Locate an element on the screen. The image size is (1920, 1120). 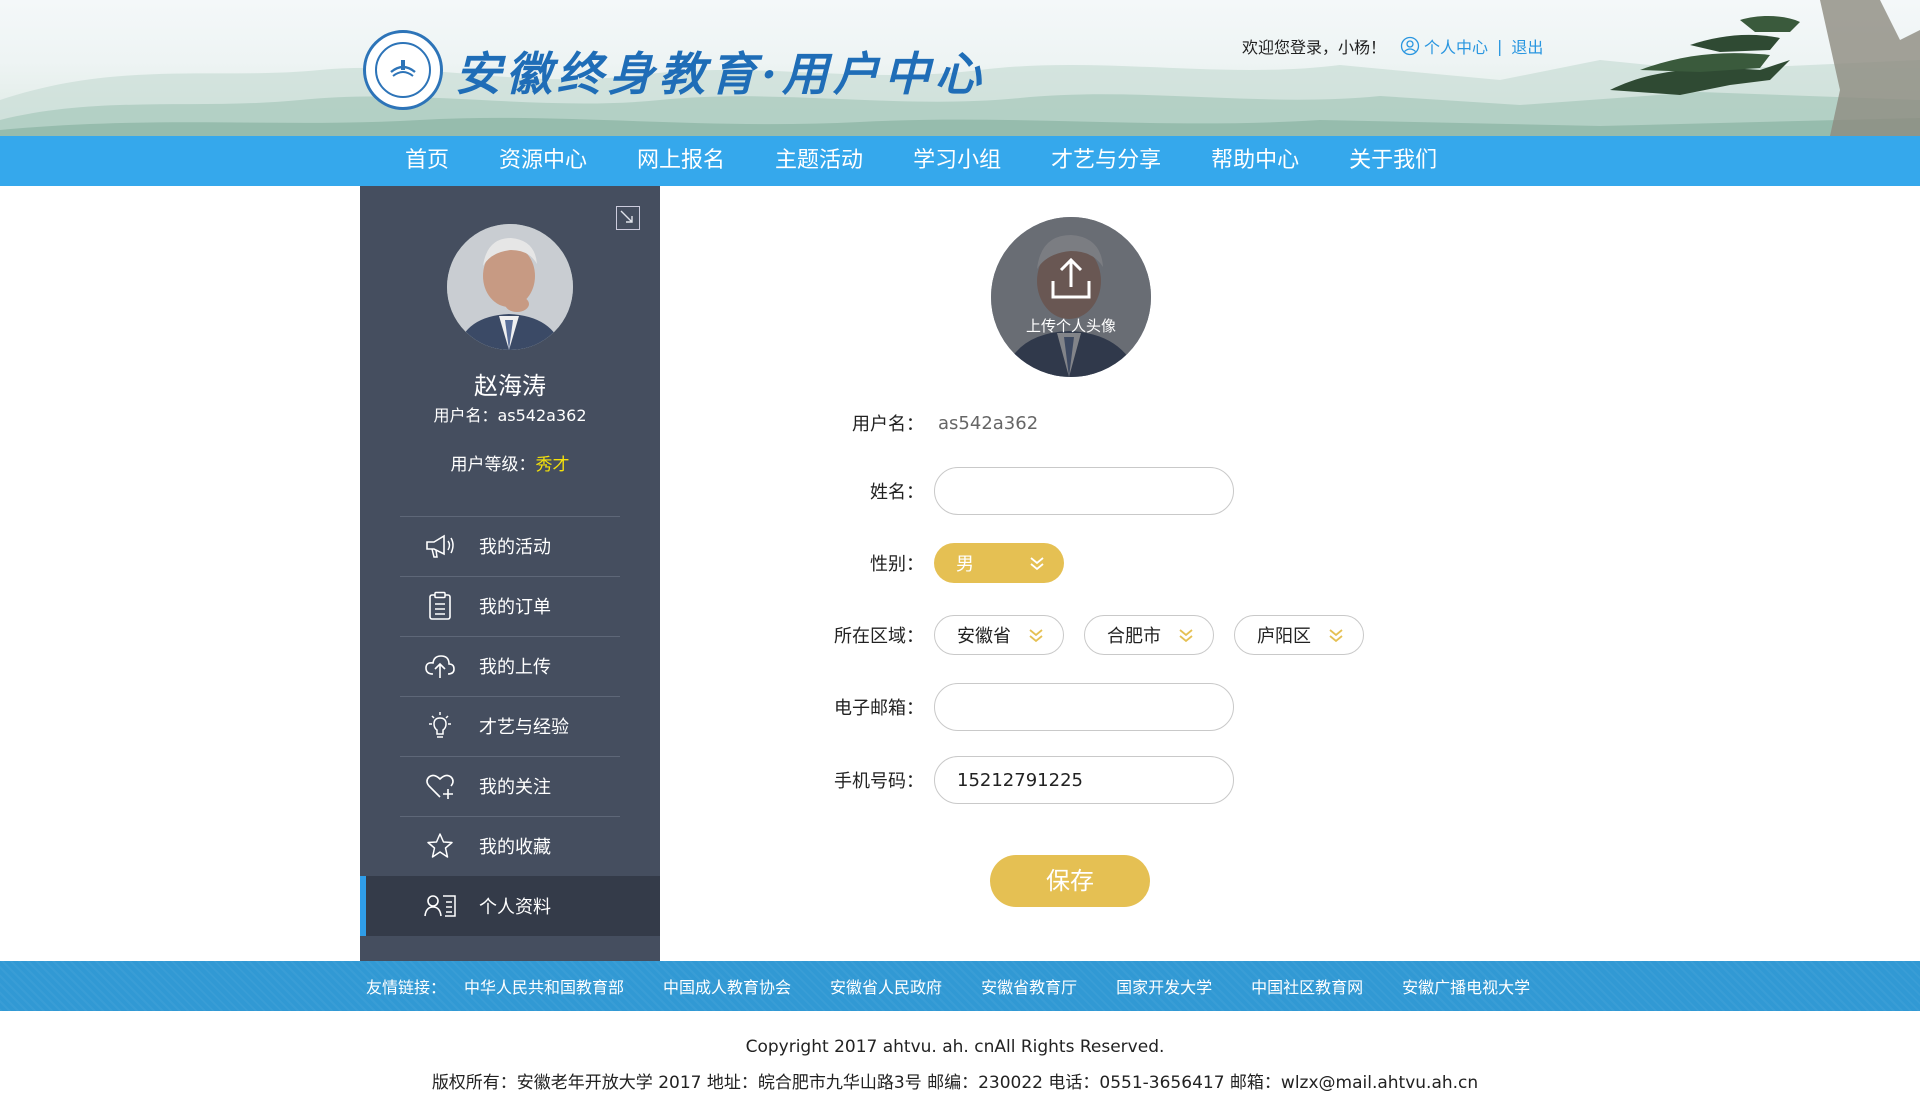
logo-book-icon is located at coordinates (403, 68).